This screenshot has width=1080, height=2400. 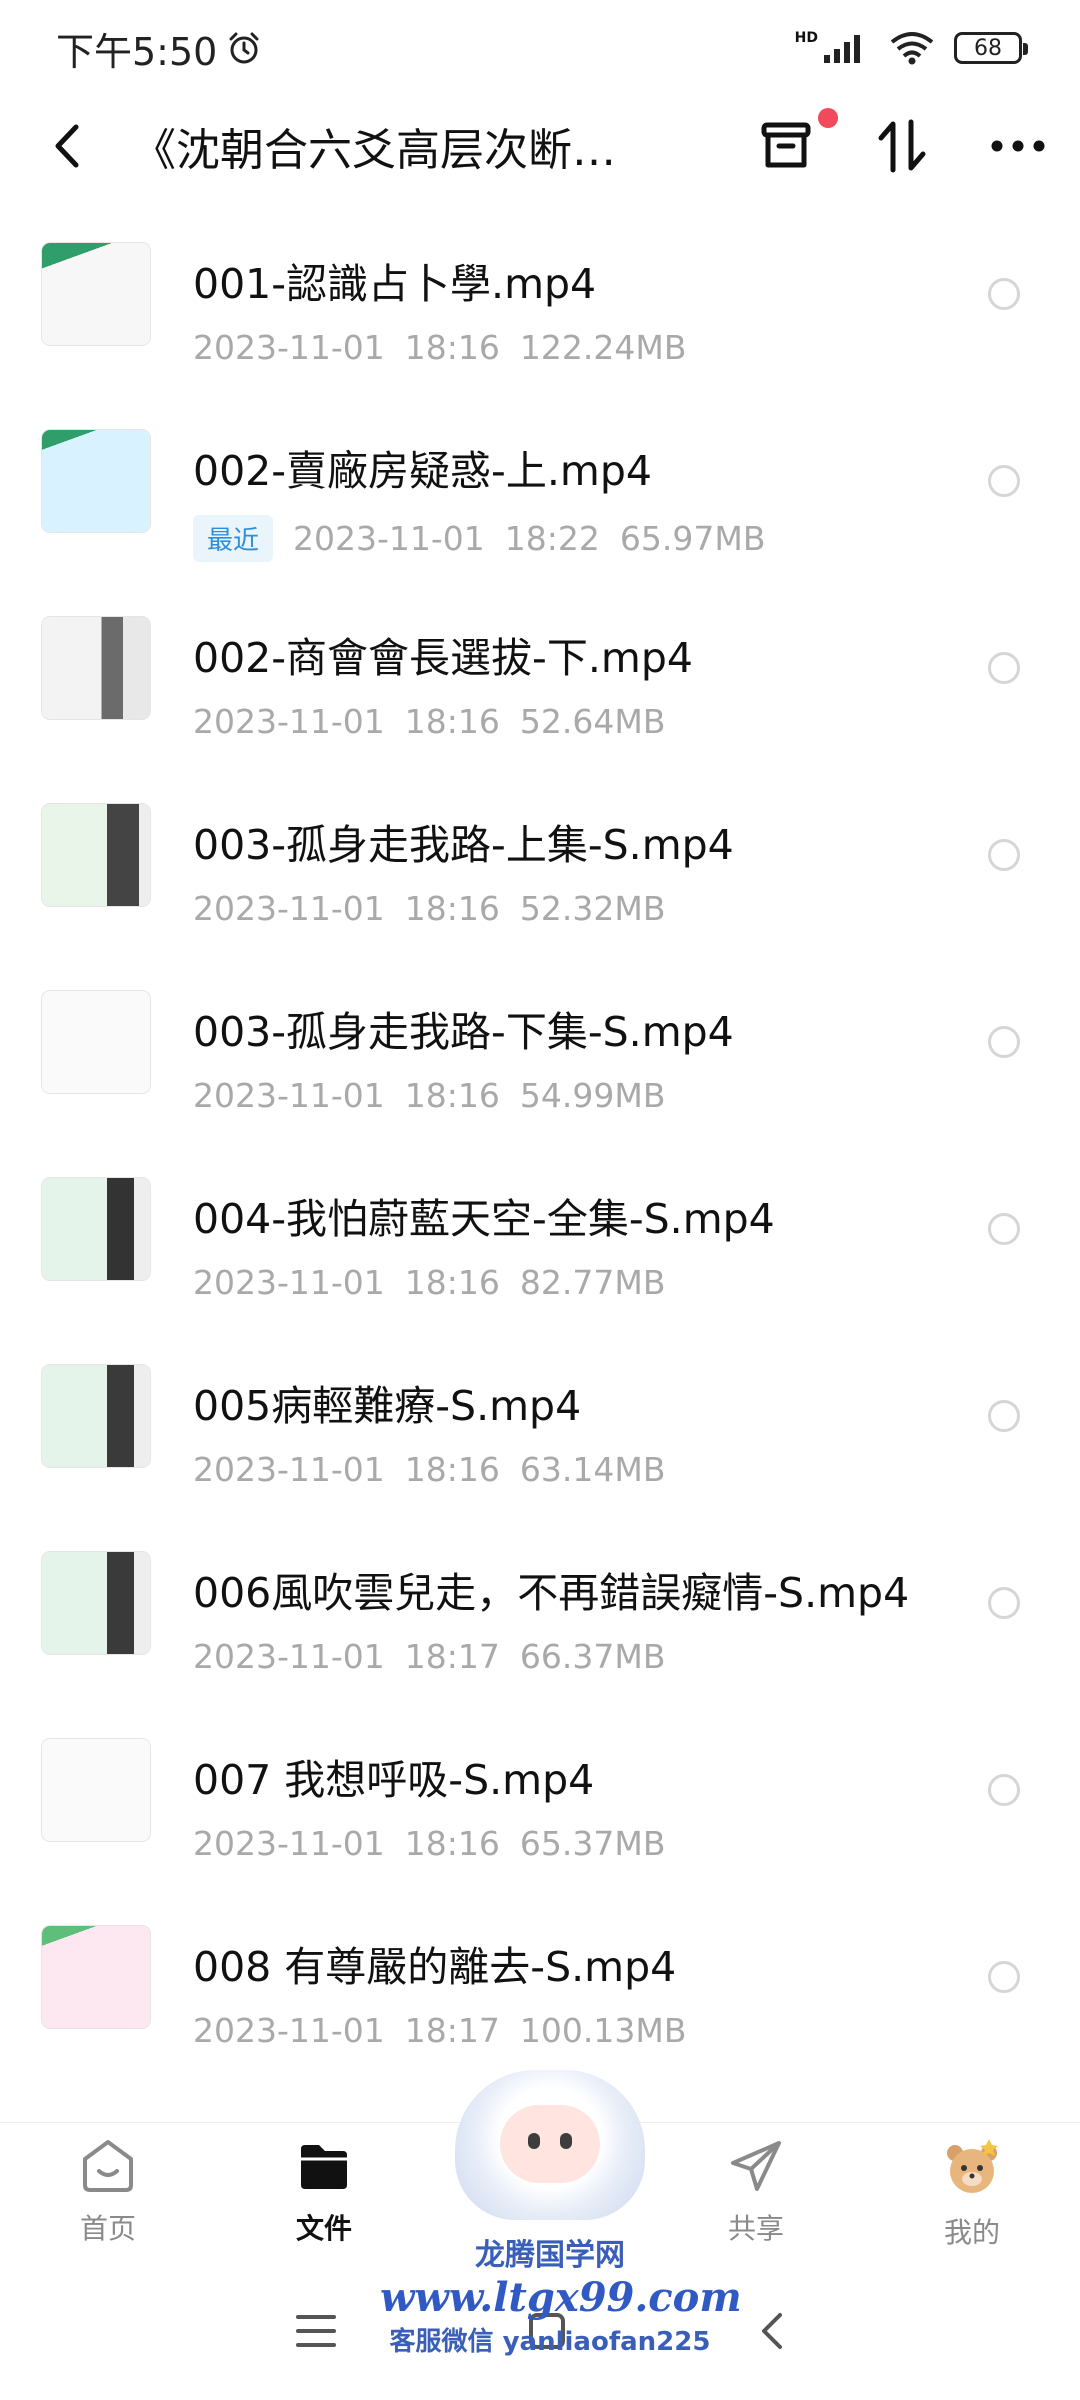 I want to click on file-row: 001-認識占卜學.mp4 2023-11-01 18:16 122.24MB, so click(x=540, y=293).